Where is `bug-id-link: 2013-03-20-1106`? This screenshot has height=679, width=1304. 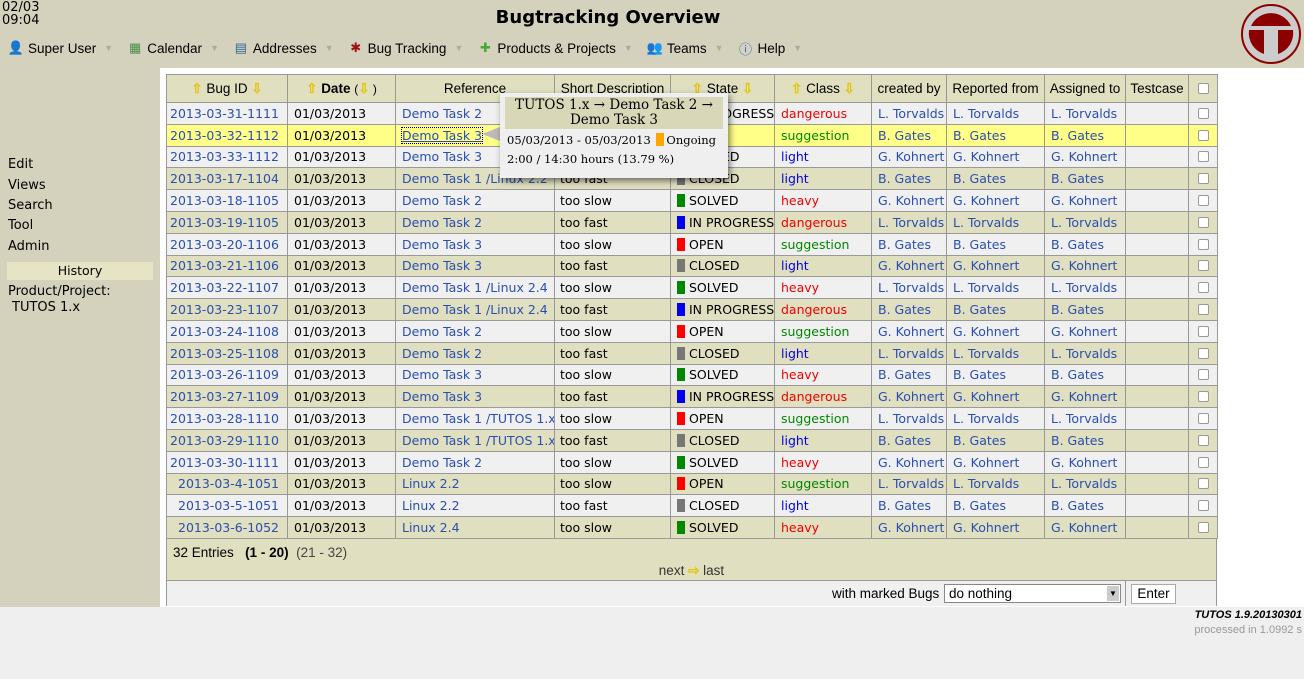 bug-id-link: 2013-03-20-1106 is located at coordinates (224, 244).